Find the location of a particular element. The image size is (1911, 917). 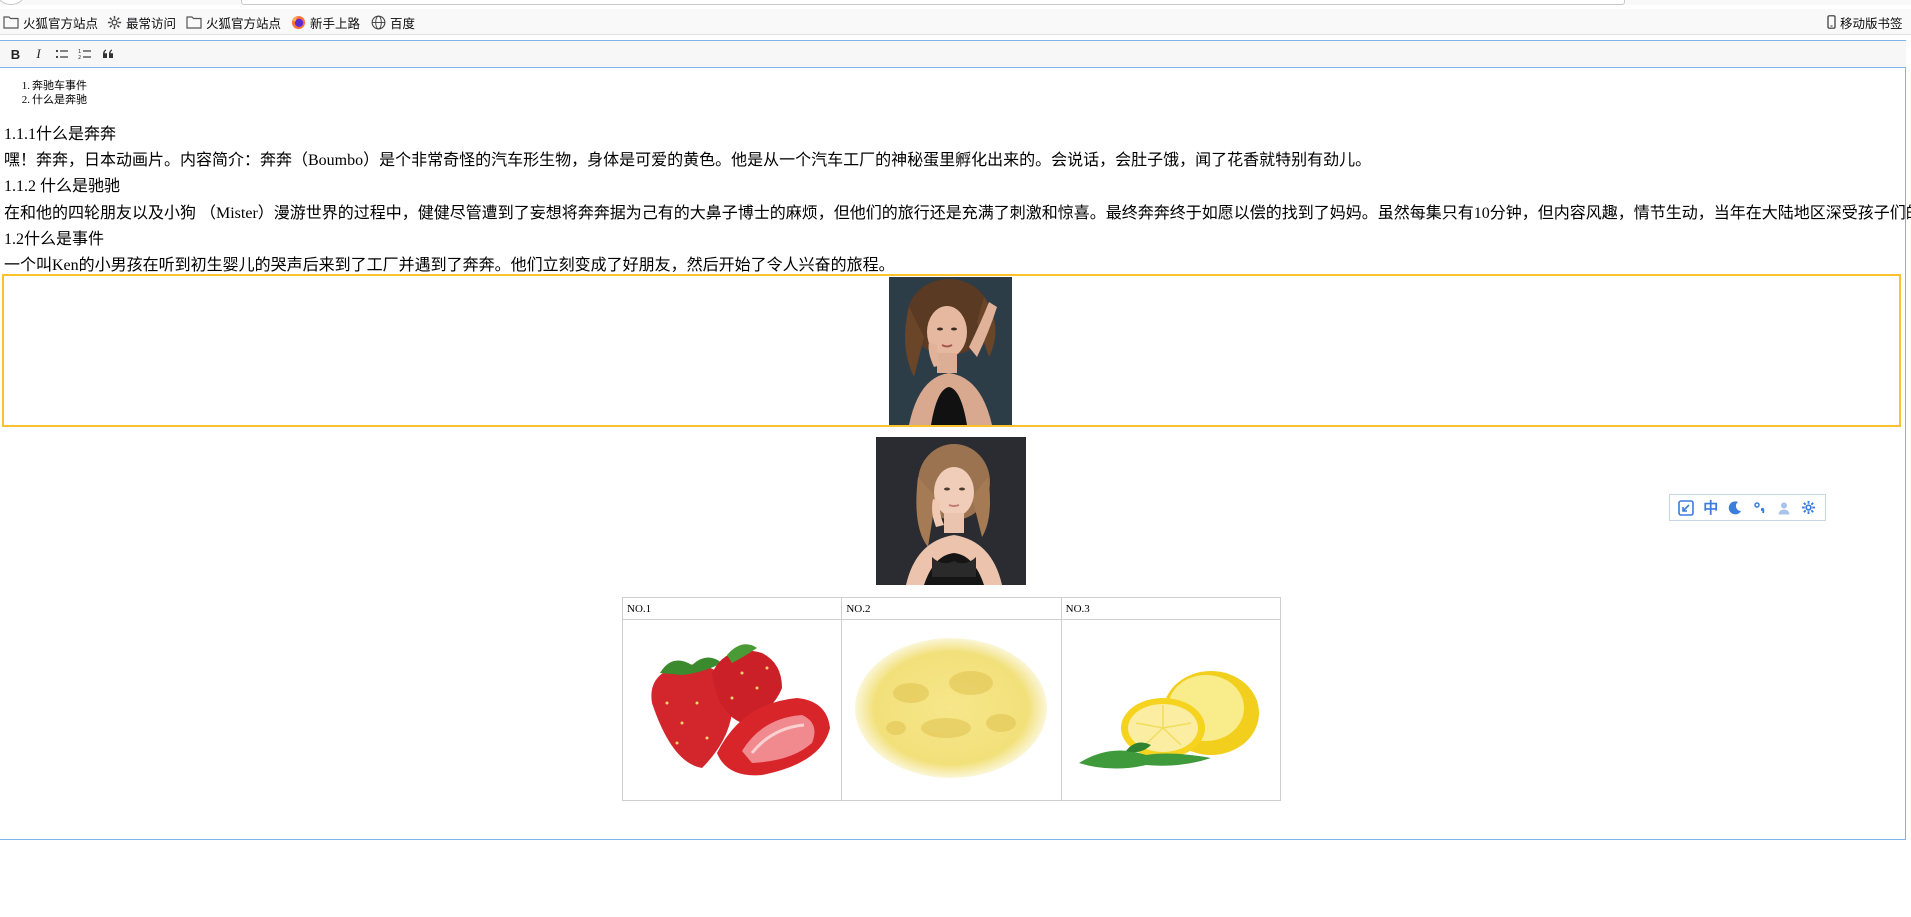

user-icon is located at coordinates (1784, 508).